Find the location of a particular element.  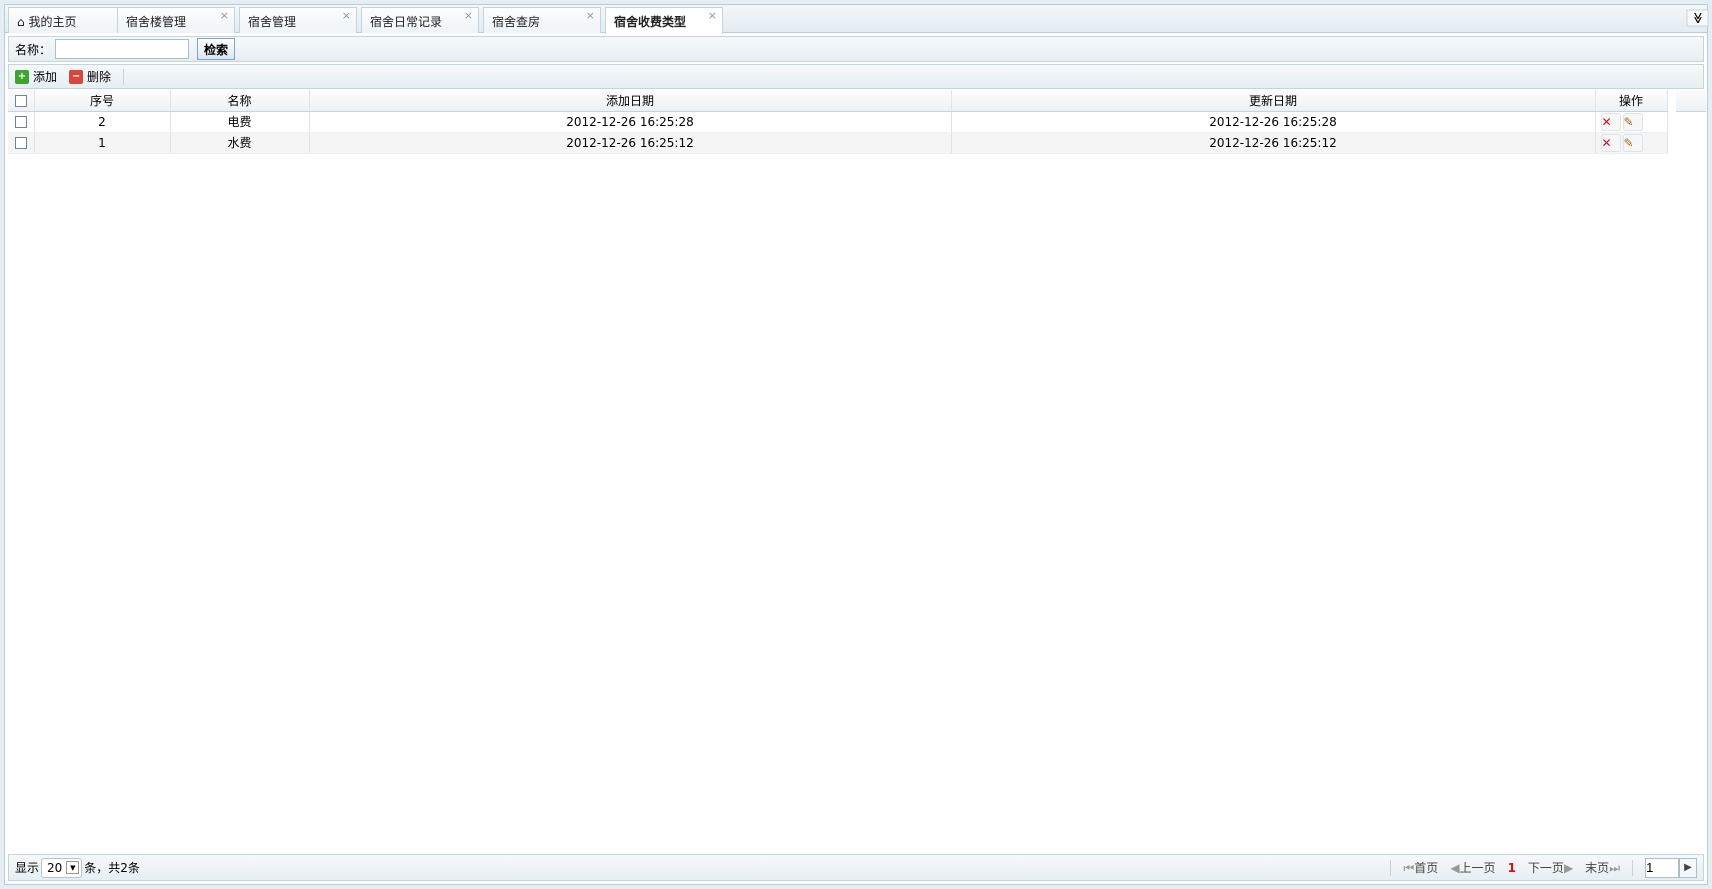

search-button: 检索 is located at coordinates (216, 49).